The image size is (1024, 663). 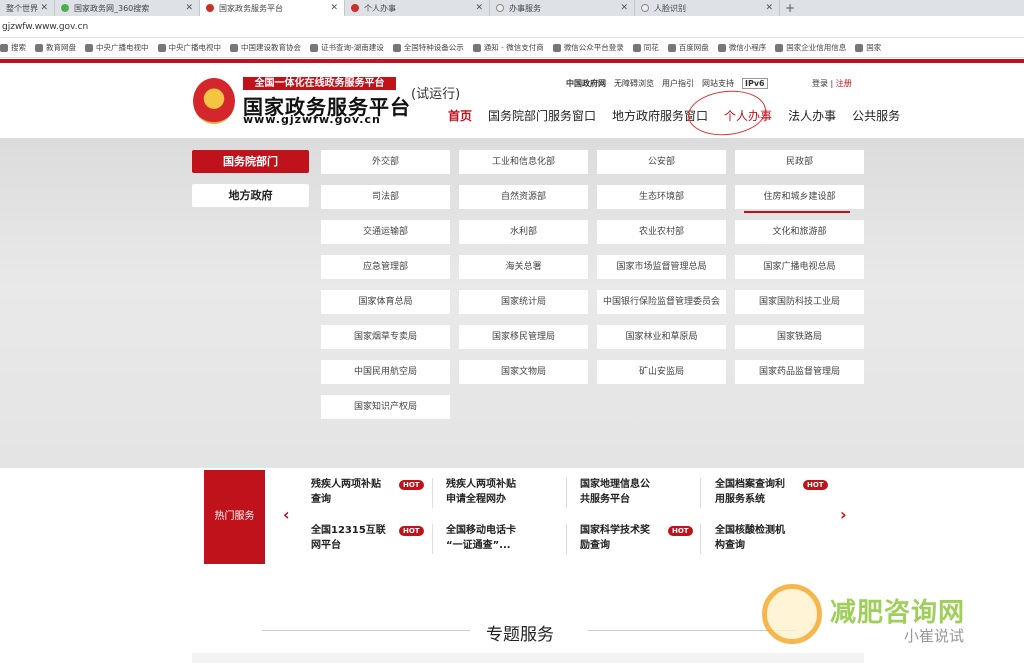 What do you see at coordinates (214, 101) in the screenshot?
I see `national-emblem-icon` at bounding box center [214, 101].